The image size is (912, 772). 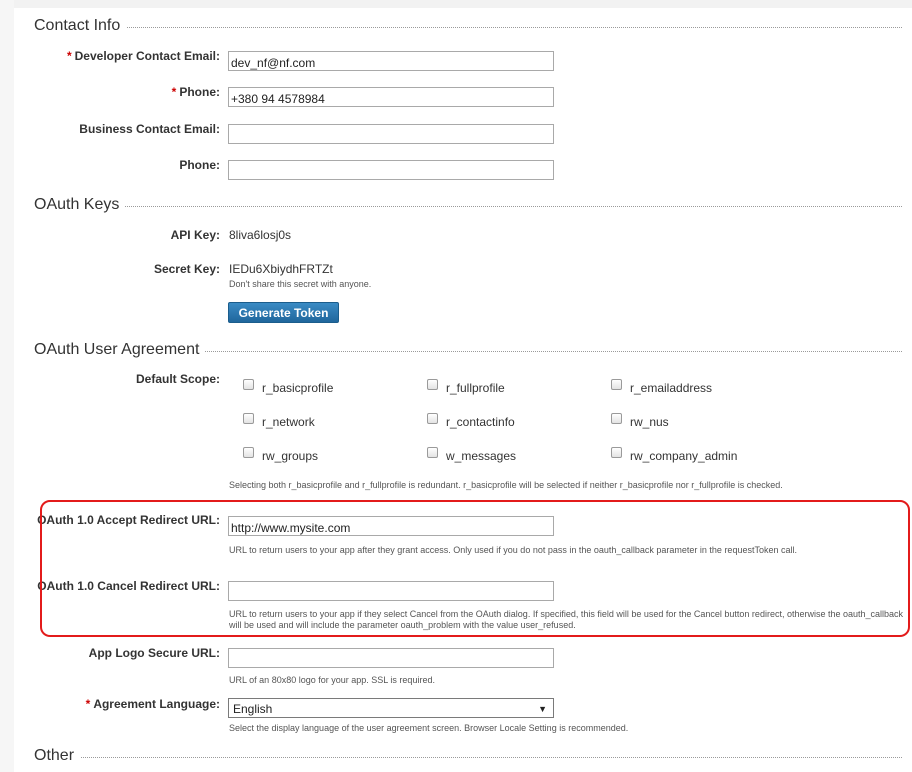 I want to click on phone-label: * Phone:, so click(x=195, y=92).